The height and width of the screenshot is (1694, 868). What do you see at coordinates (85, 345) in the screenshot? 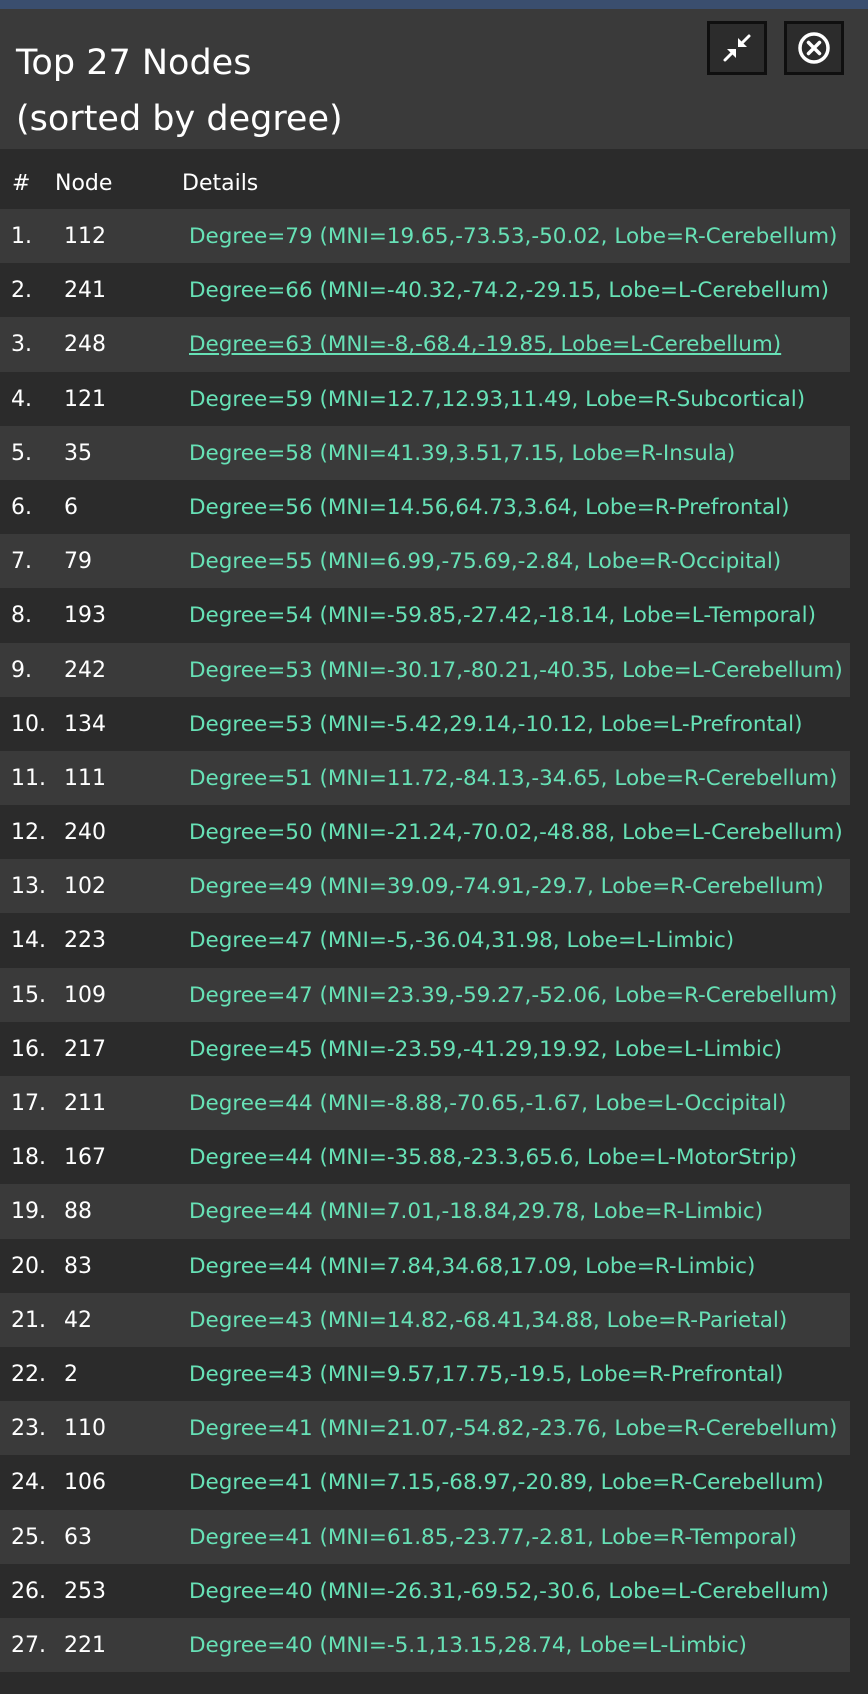
I see `node-id: 248` at bounding box center [85, 345].